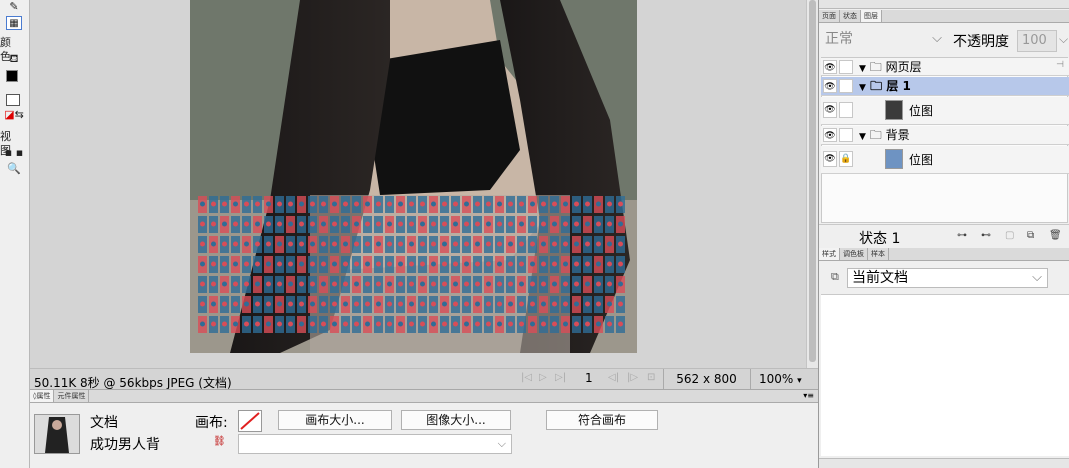 The height and width of the screenshot is (468, 1069). I want to click on mask-icon: ▢, so click(1009, 235).